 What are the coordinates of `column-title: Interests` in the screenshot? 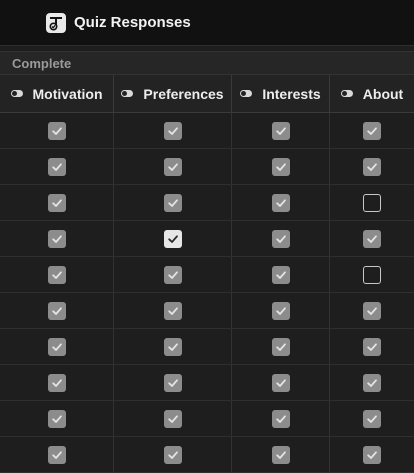 It's located at (291, 93).